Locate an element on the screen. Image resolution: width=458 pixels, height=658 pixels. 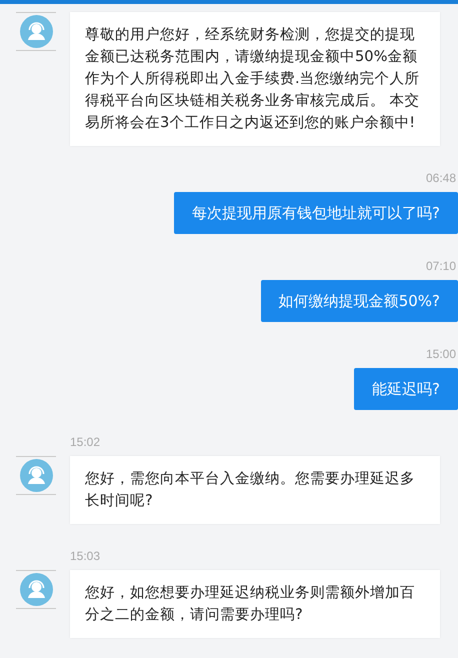
message-time: 07:10 is located at coordinates (440, 266).